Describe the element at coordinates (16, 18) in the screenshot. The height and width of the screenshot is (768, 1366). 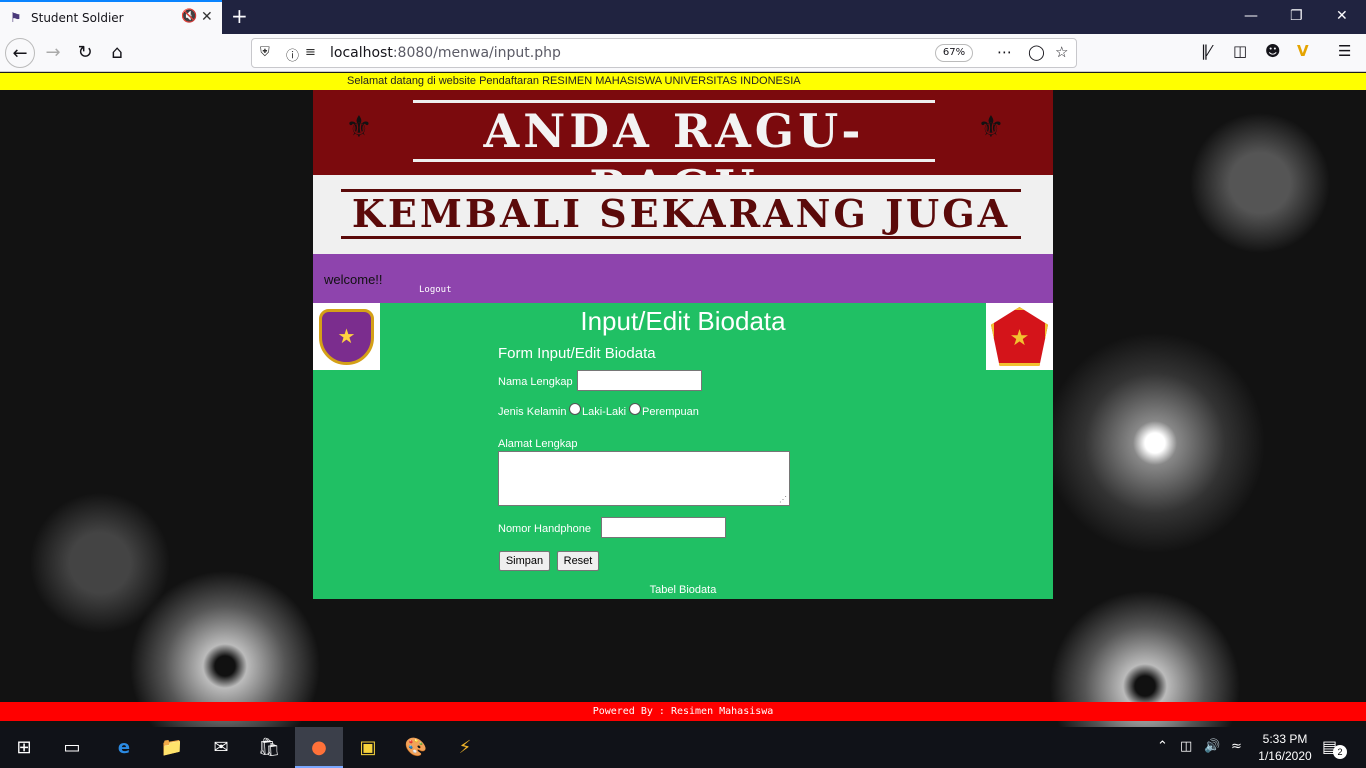
I see `site-favicon-icon: ⚑` at that location.